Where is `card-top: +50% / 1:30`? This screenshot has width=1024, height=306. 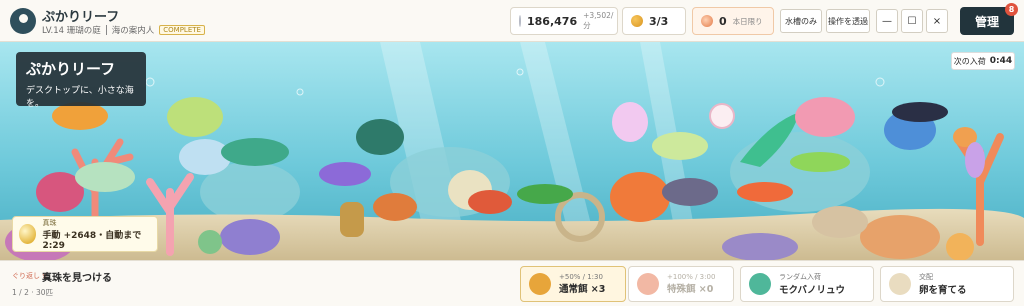 card-top: +50% / 1:30 is located at coordinates (581, 277).